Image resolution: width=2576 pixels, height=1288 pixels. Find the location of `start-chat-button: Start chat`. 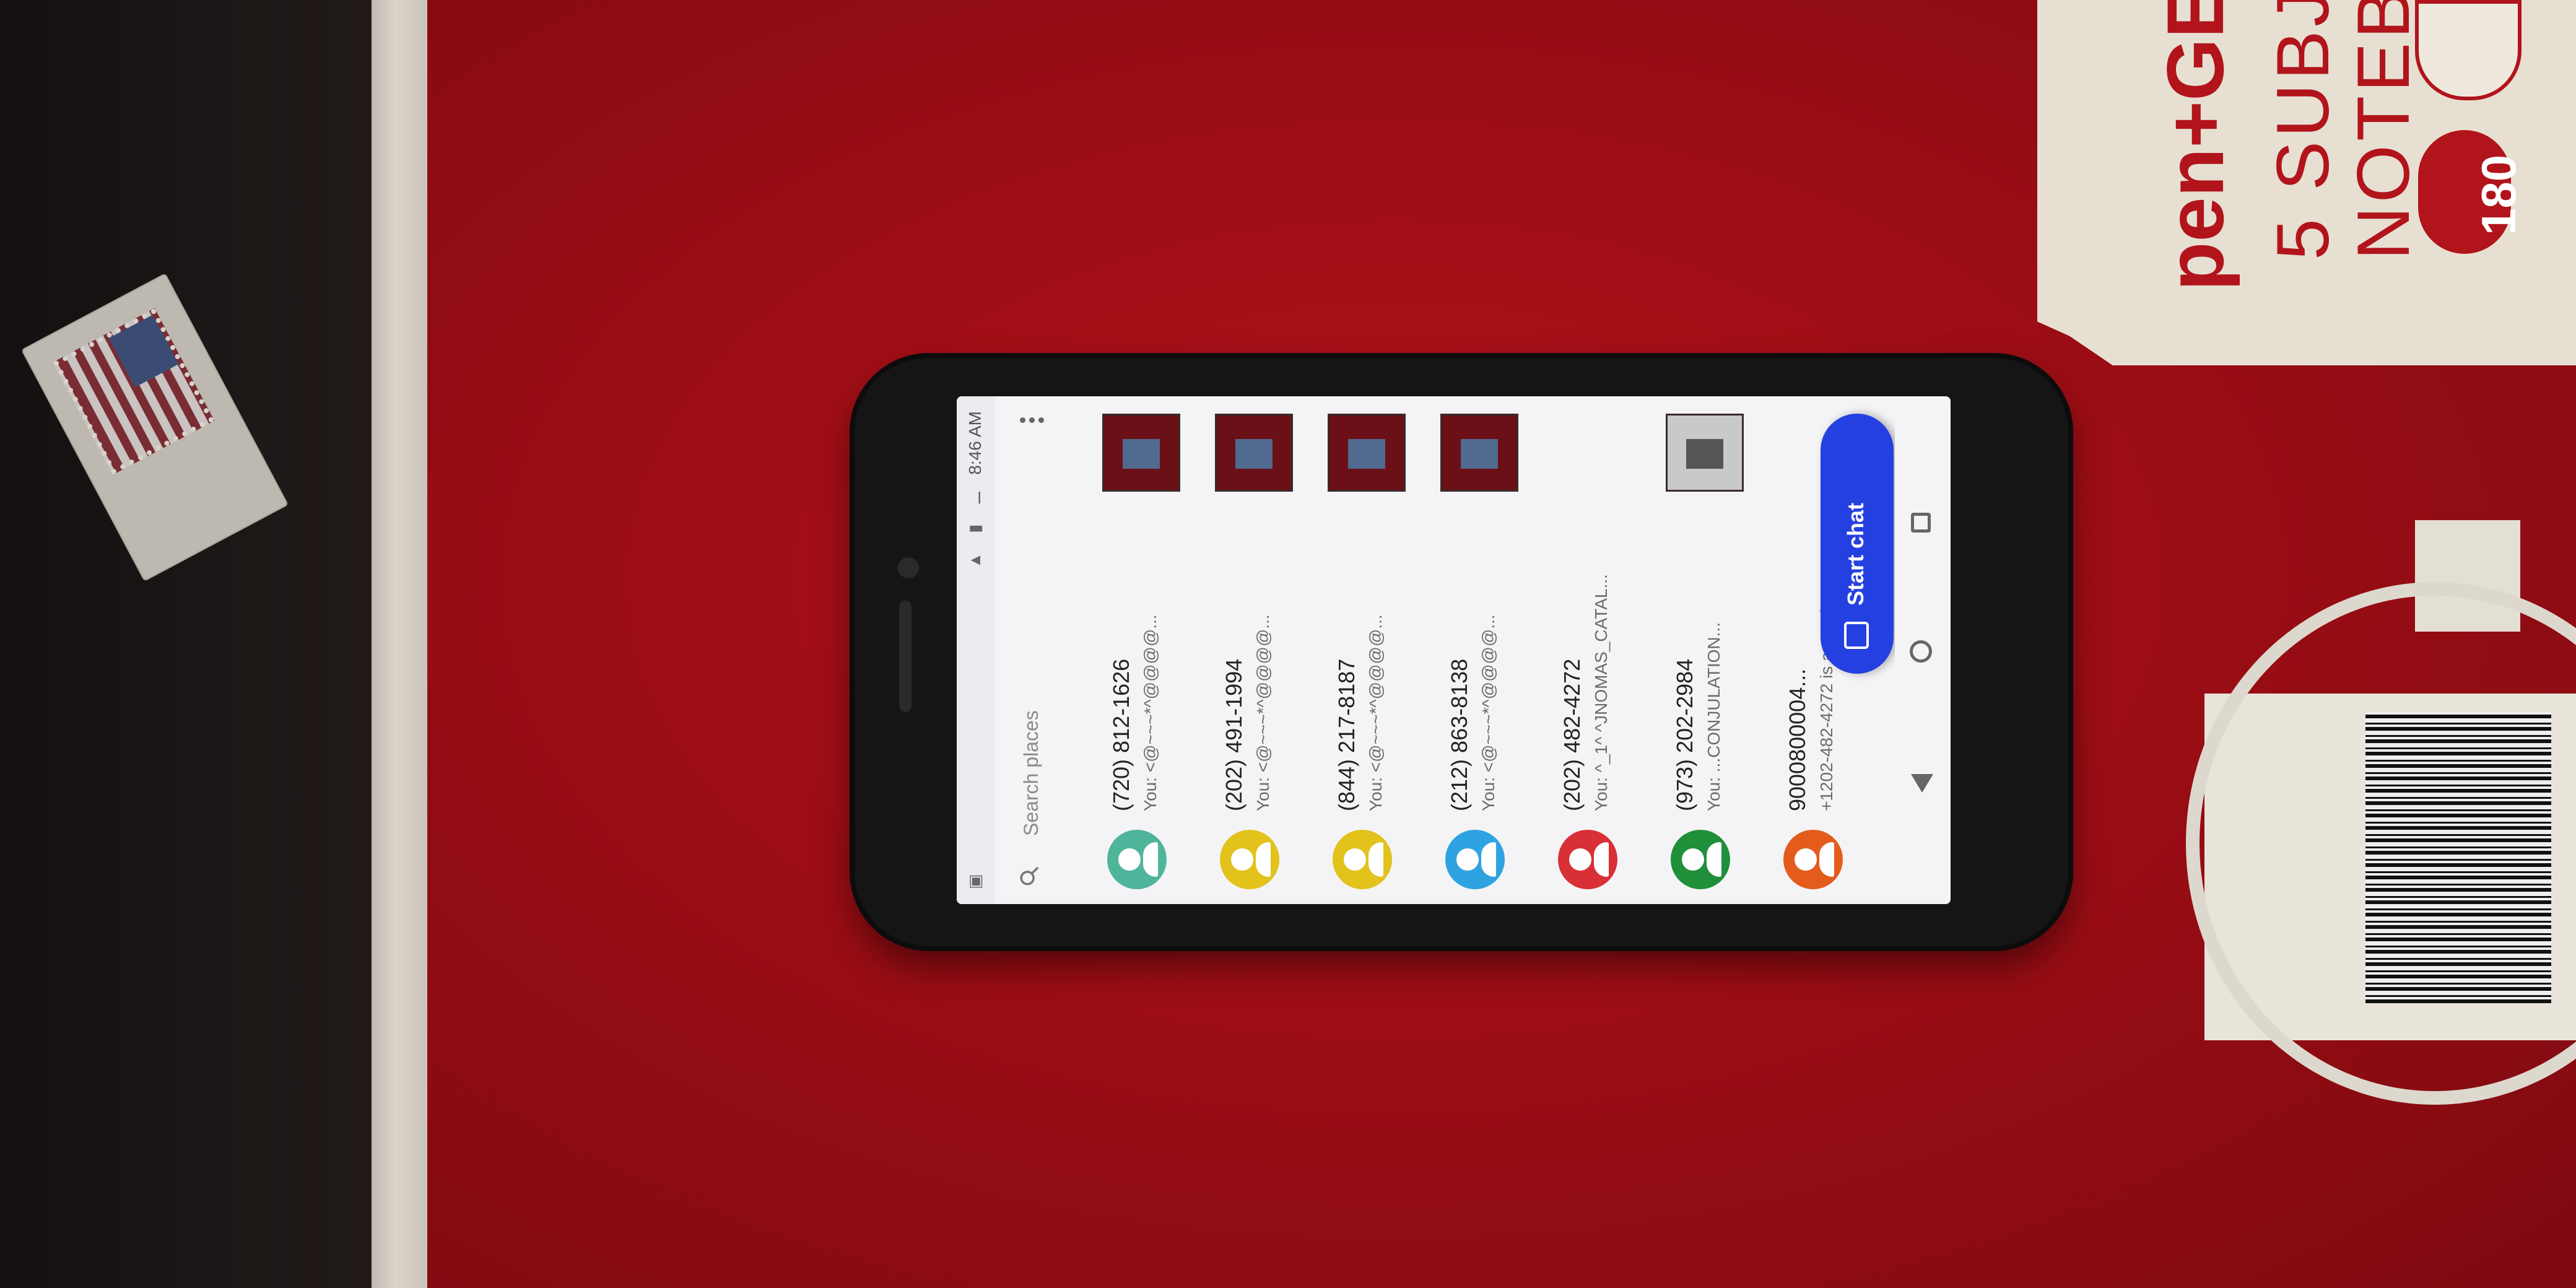

start-chat-button: Start chat is located at coordinates (1857, 544).